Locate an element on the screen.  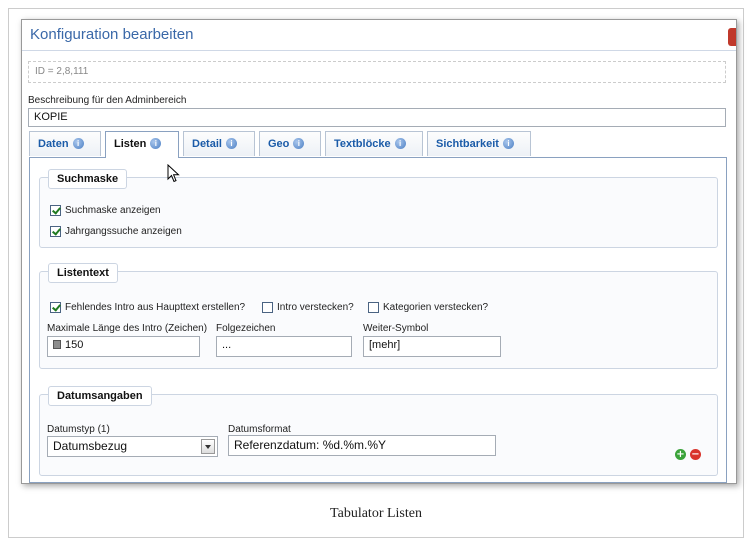
label-date-format: Datumsformat is located at coordinates (259, 429).